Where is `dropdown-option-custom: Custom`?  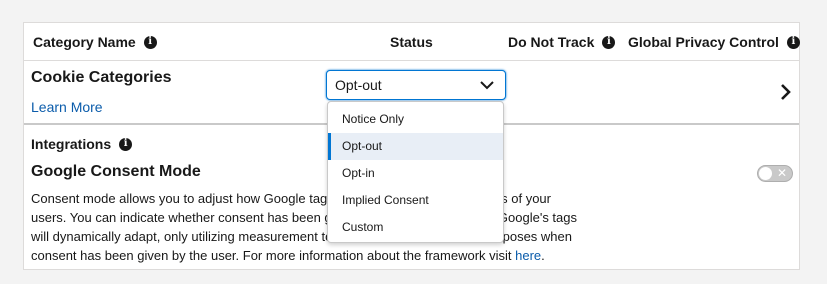
dropdown-option-custom: Custom is located at coordinates (415, 227).